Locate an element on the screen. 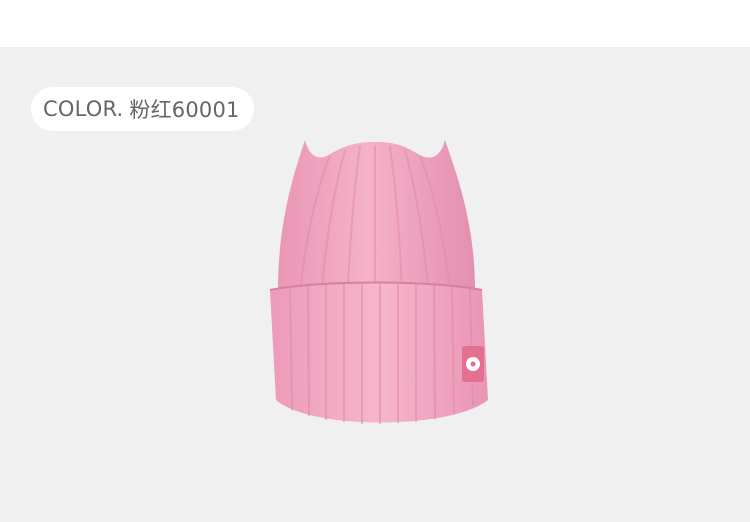 The image size is (750, 522). beanie-crown is located at coordinates (376, 215).